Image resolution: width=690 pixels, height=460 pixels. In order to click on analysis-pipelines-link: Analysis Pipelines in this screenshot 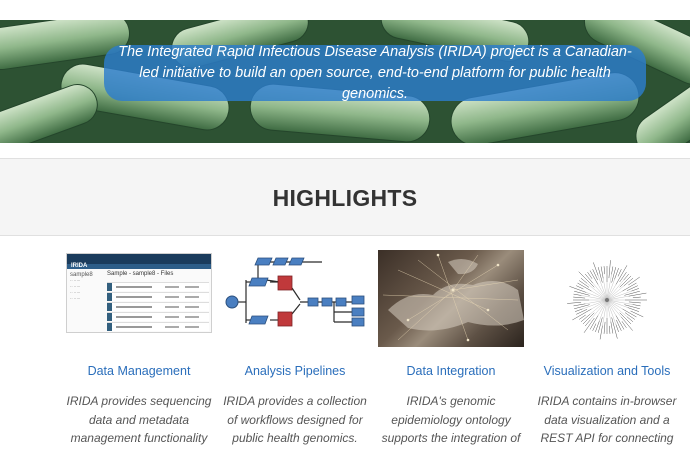, I will do `click(295, 371)`.